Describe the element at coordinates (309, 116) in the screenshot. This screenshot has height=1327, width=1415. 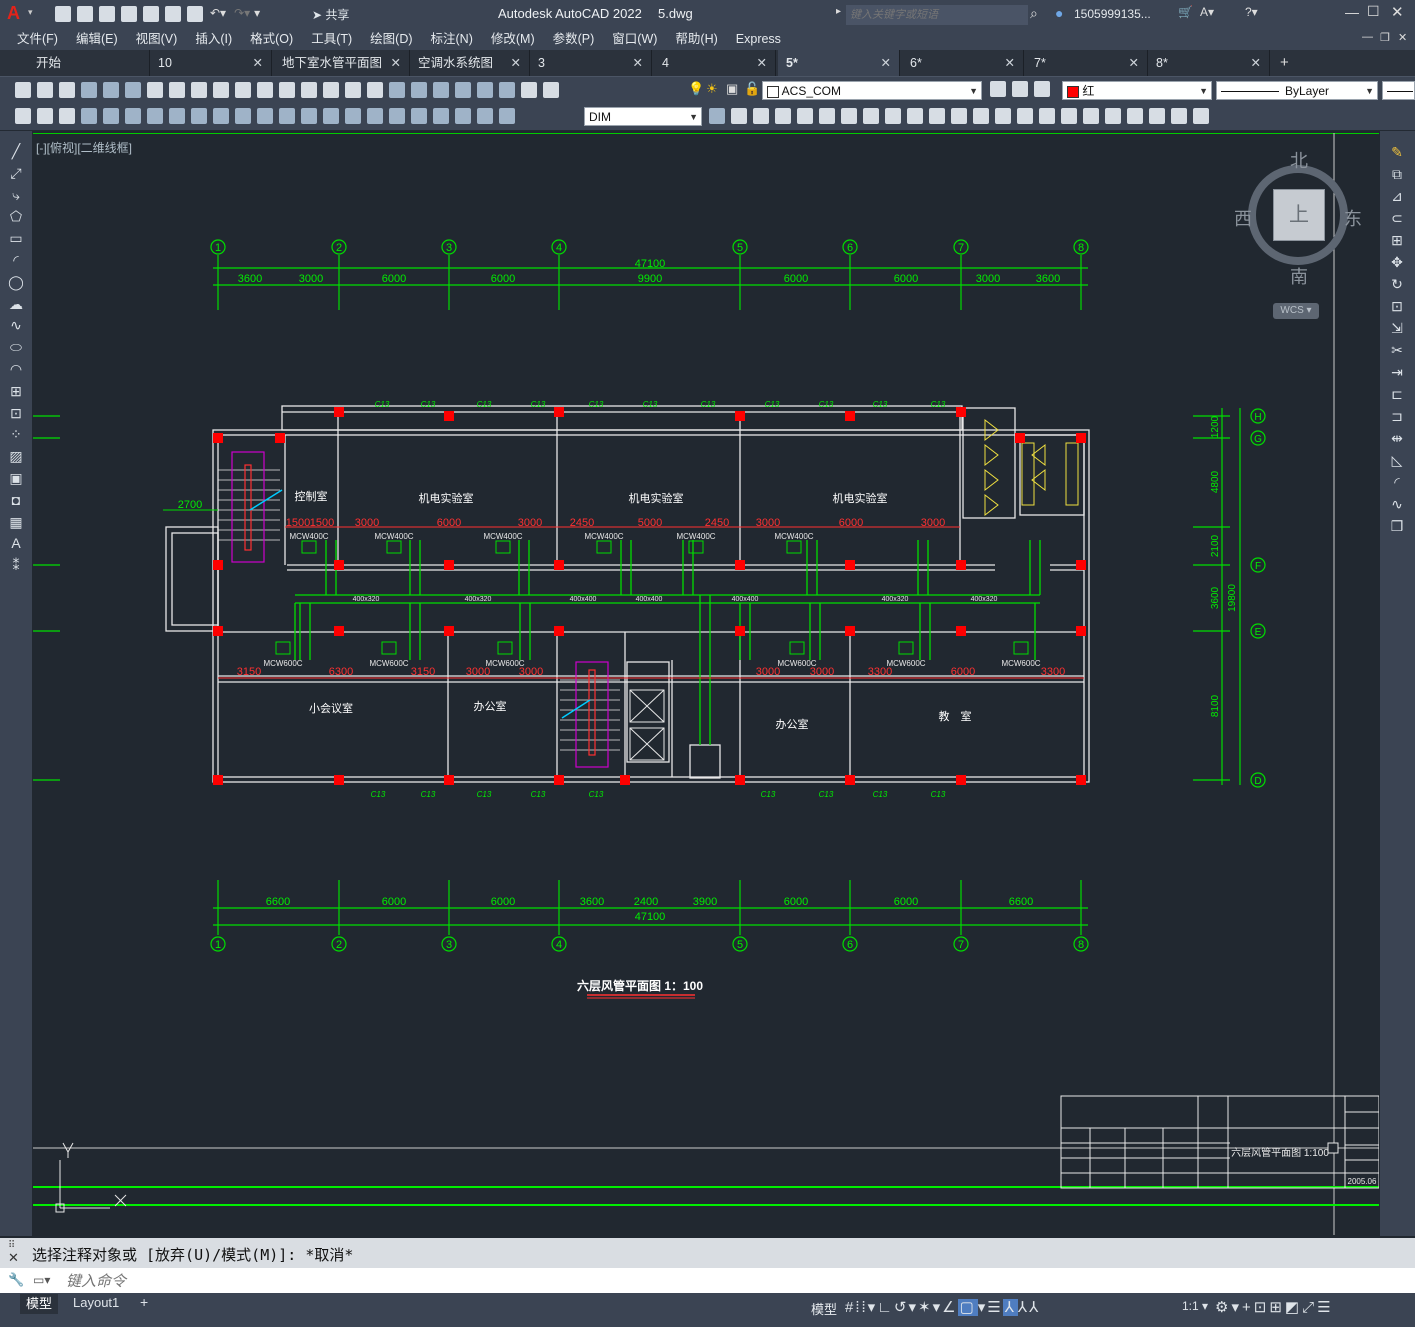
I see `dim-continue-icon` at that location.